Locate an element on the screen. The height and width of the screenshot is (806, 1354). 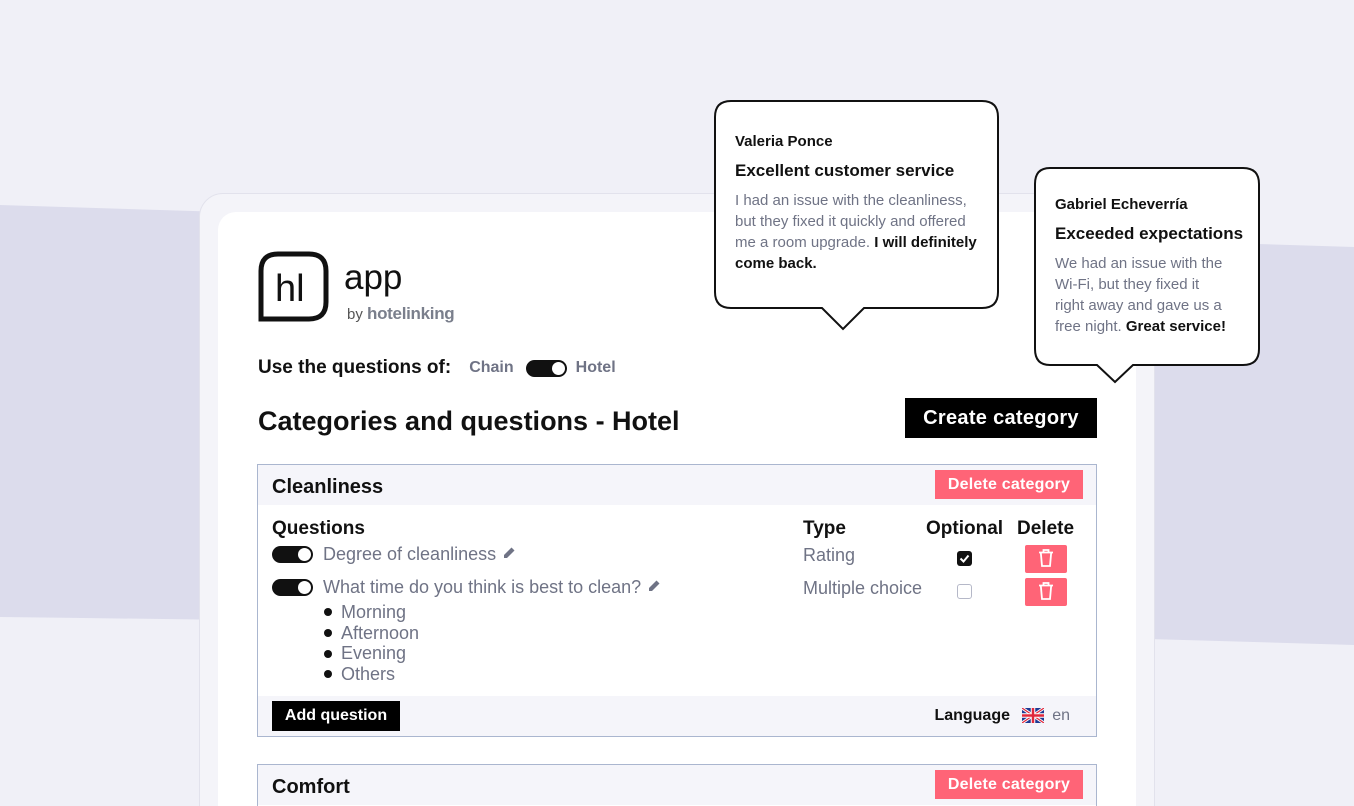
column-delete: Delete is located at coordinates (1046, 528).